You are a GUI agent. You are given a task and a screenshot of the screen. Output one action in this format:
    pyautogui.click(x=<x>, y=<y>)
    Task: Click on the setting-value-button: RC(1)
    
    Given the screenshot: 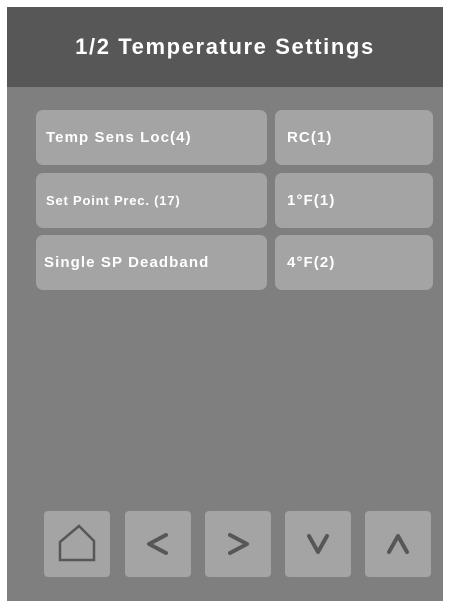 What is the action you would take?
    pyautogui.click(x=354, y=137)
    